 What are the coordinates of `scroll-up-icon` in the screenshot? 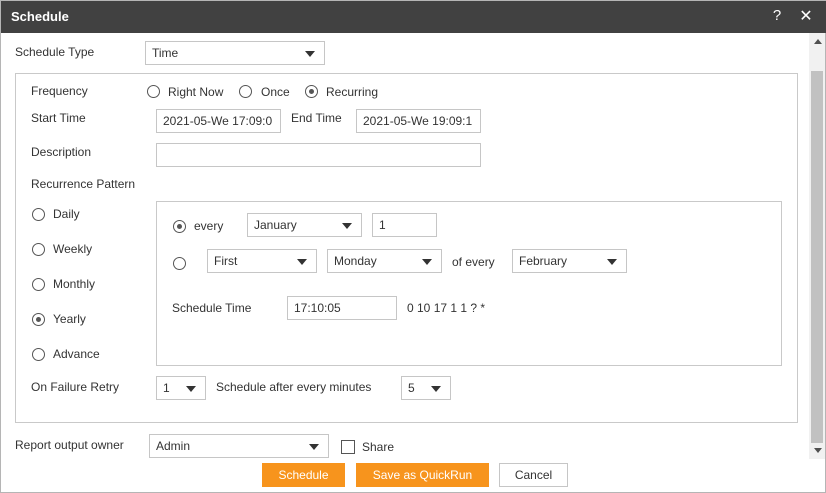 It's located at (818, 41).